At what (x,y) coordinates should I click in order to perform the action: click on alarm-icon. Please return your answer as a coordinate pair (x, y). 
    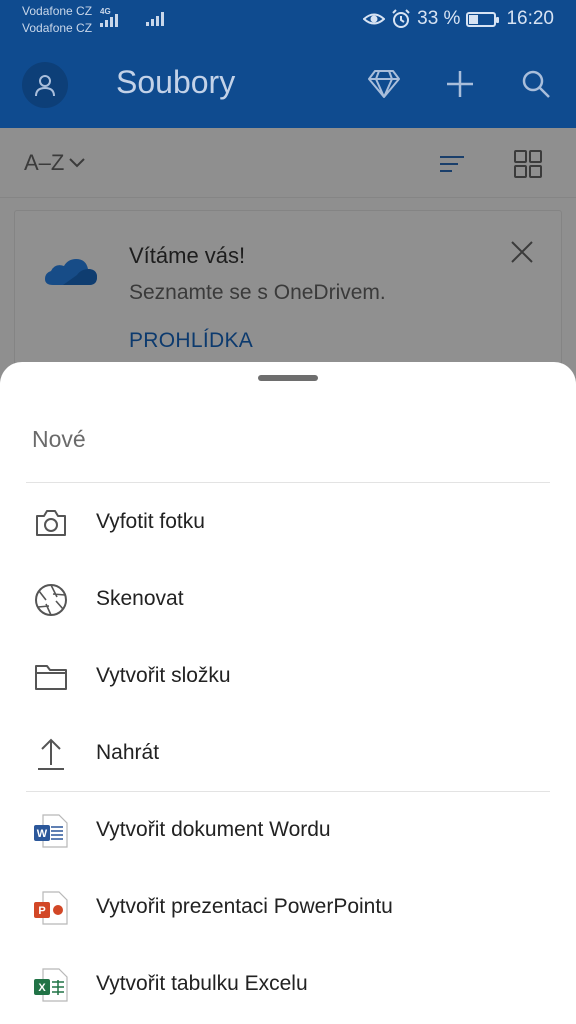
    Looking at the image, I should click on (401, 18).